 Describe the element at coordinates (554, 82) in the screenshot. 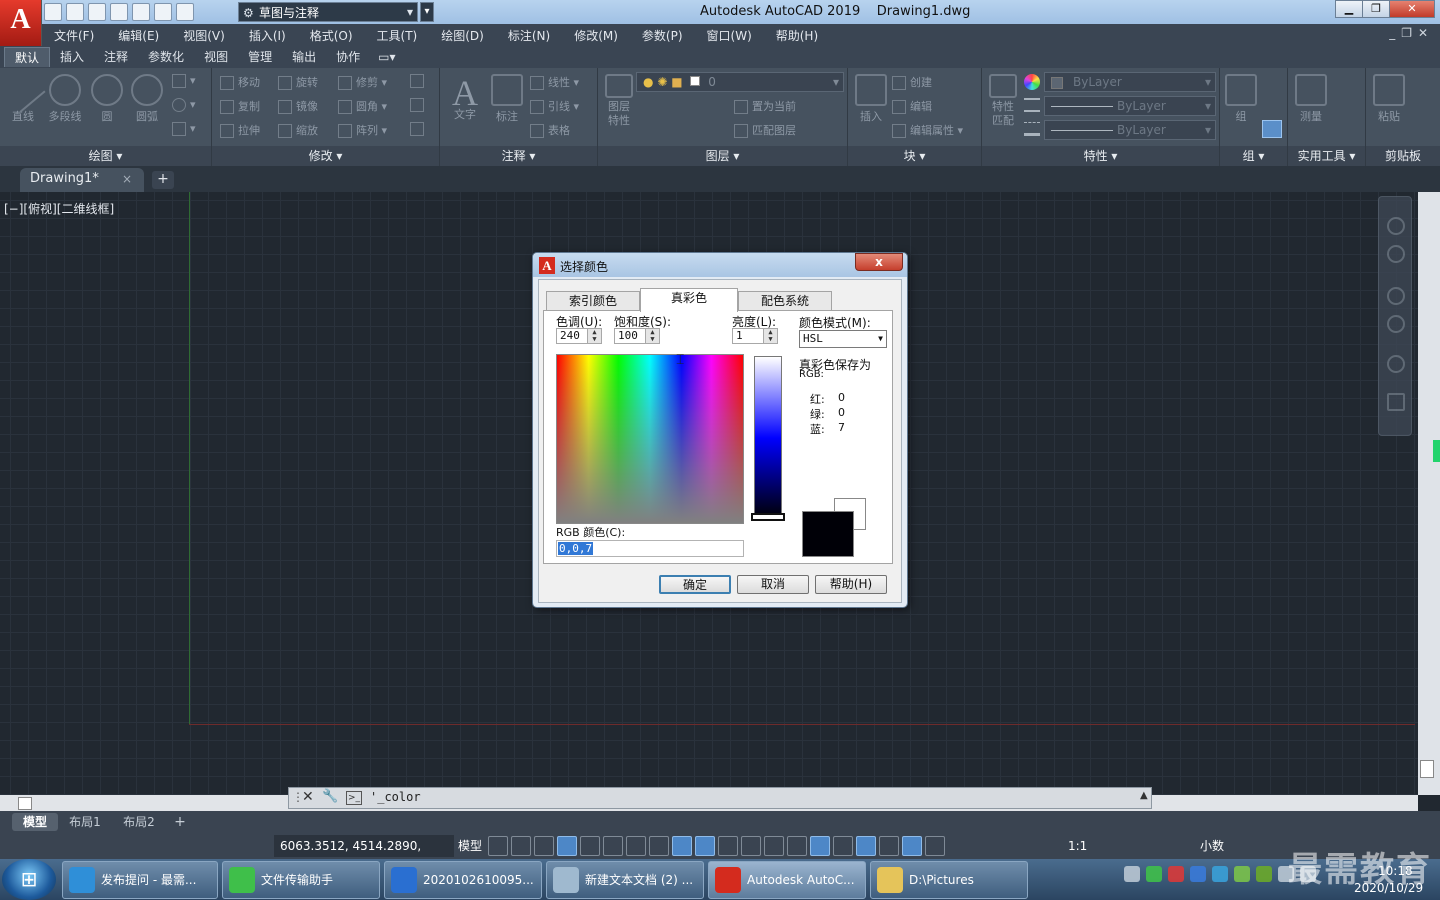

I see `linear-tool: 线性 ▾` at that location.